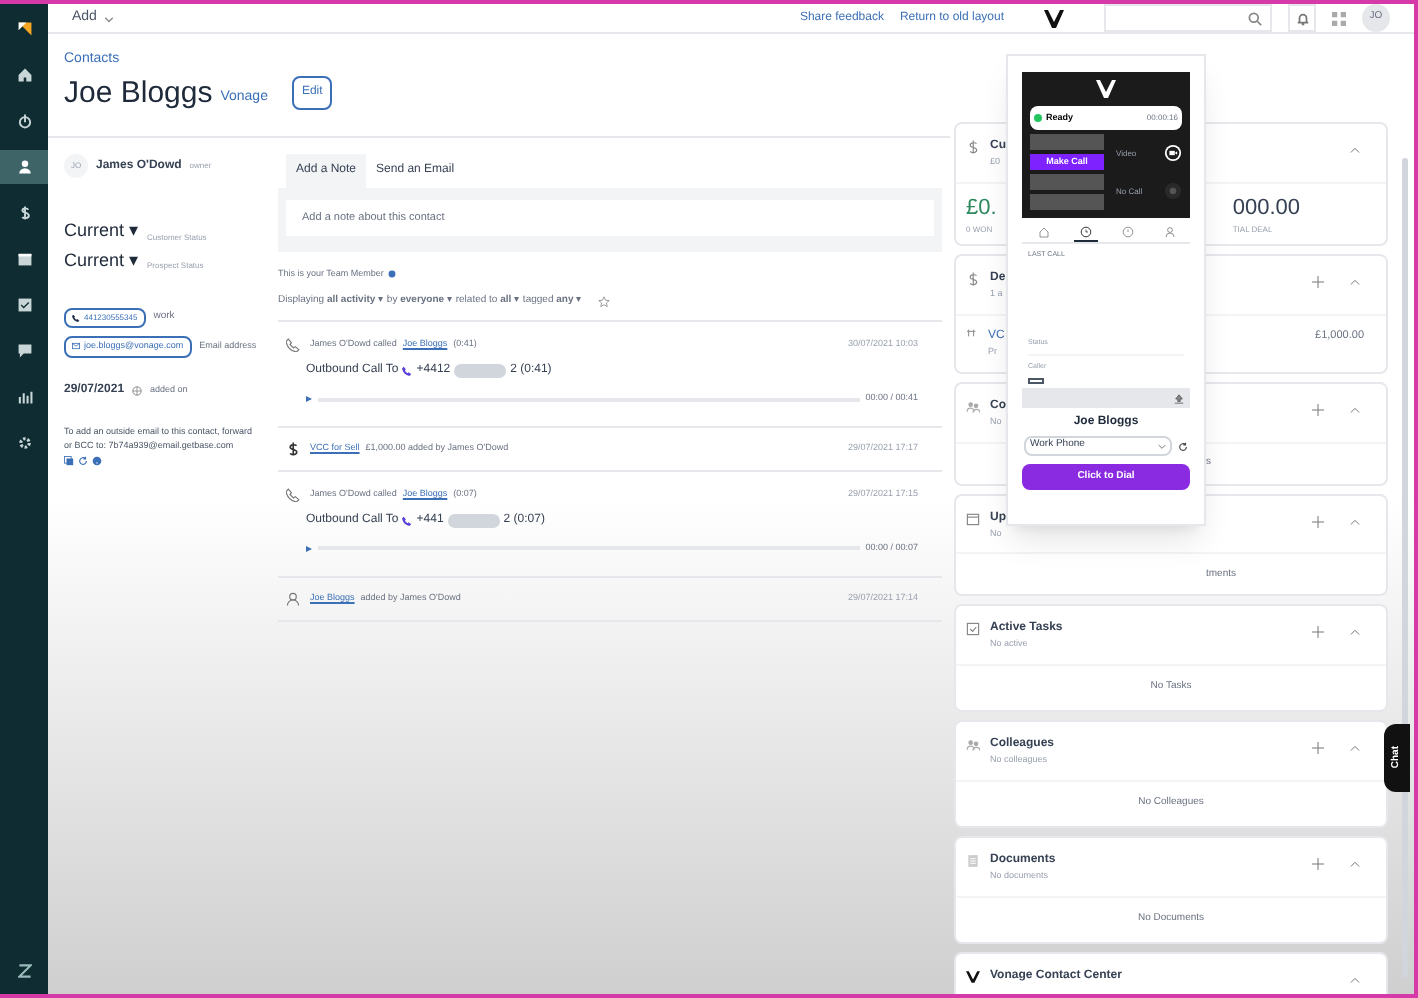 The image size is (1418, 998). What do you see at coordinates (1179, 398) in the screenshot?
I see `upload-icon` at bounding box center [1179, 398].